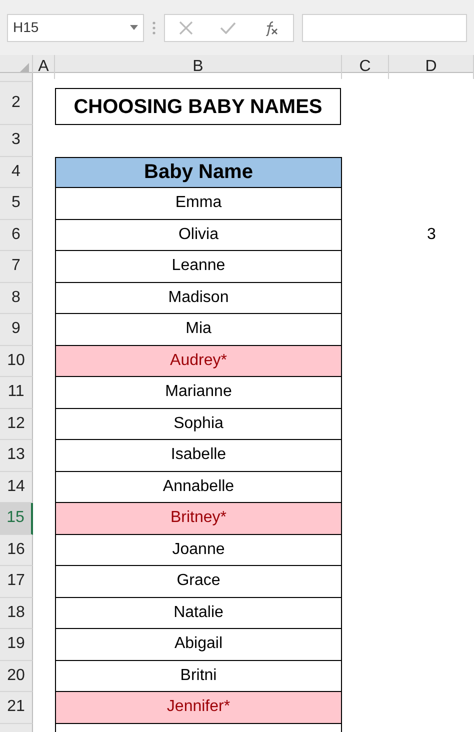 Image resolution: width=474 pixels, height=732 pixels. I want to click on table-cell: Emma, so click(198, 204).